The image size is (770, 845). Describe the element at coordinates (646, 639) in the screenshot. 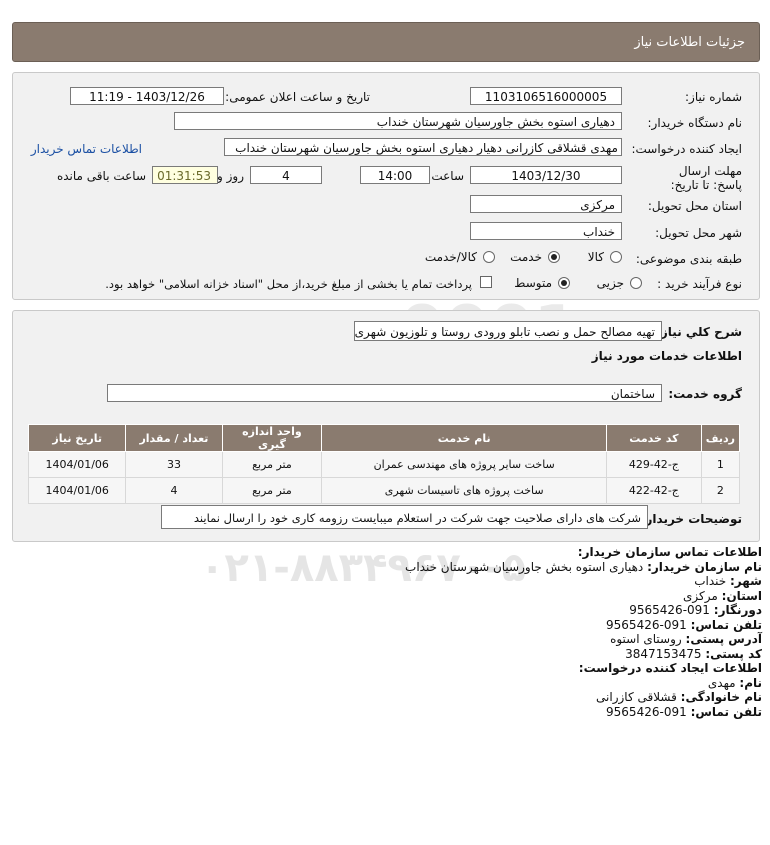

I see `address-value: روستای استوه` at that location.